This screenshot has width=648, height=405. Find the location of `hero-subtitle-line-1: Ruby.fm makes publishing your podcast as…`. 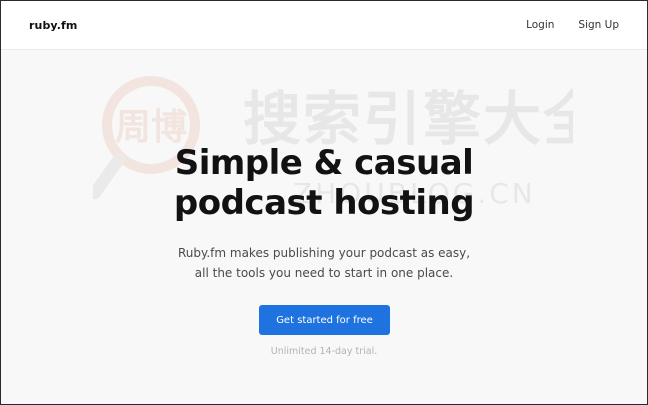

hero-subtitle-line-1: Ruby.fm makes publishing your podcast as… is located at coordinates (324, 253).